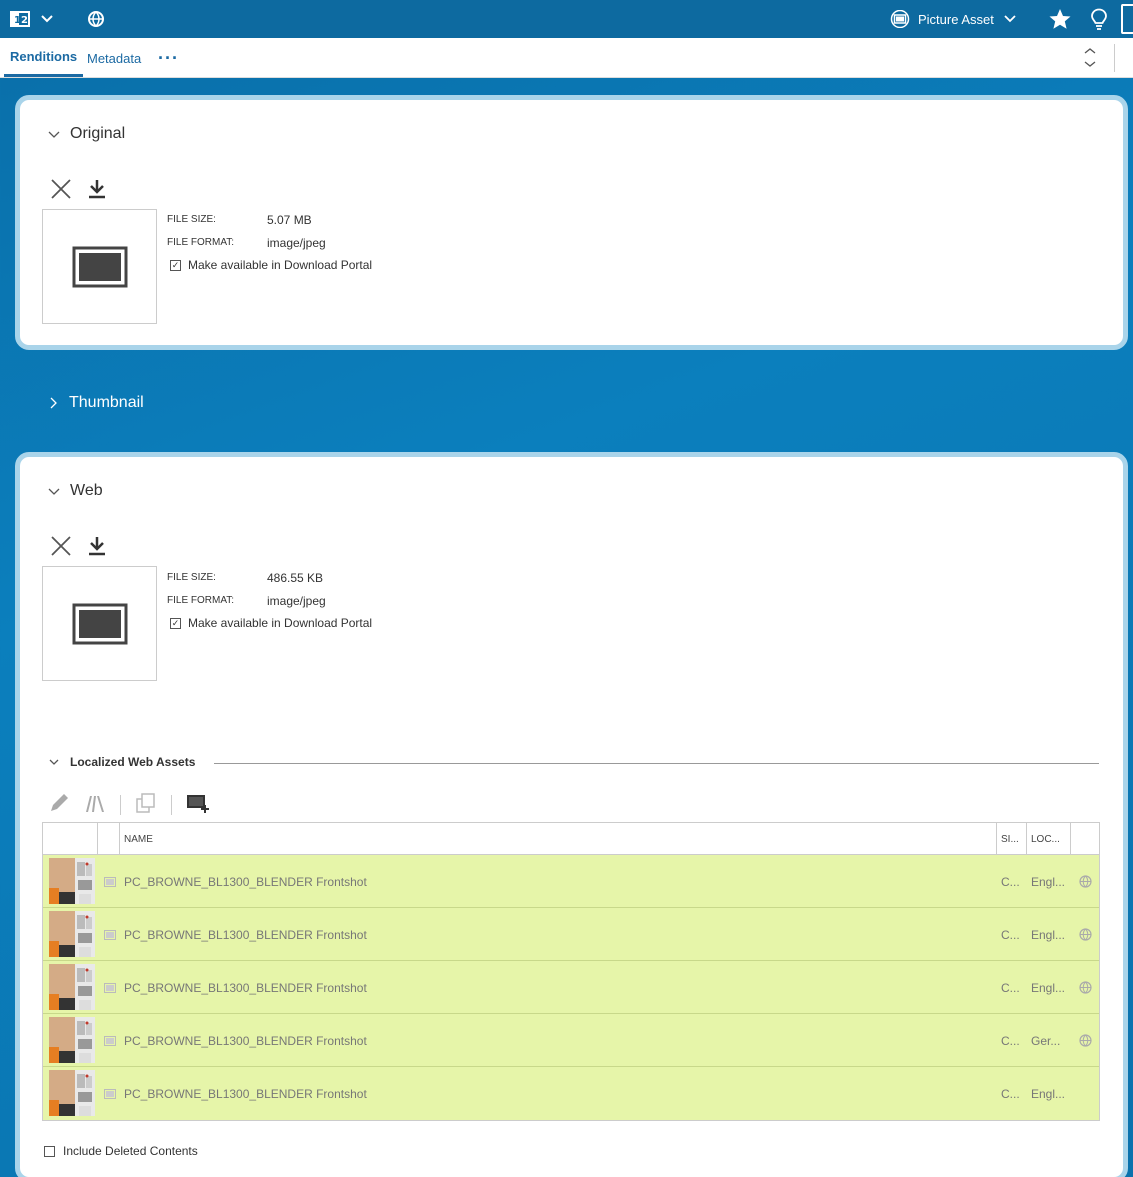 Image resolution: width=1133 pixels, height=1177 pixels. Describe the element at coordinates (53, 403) in the screenshot. I see `chevron-right-icon` at that location.